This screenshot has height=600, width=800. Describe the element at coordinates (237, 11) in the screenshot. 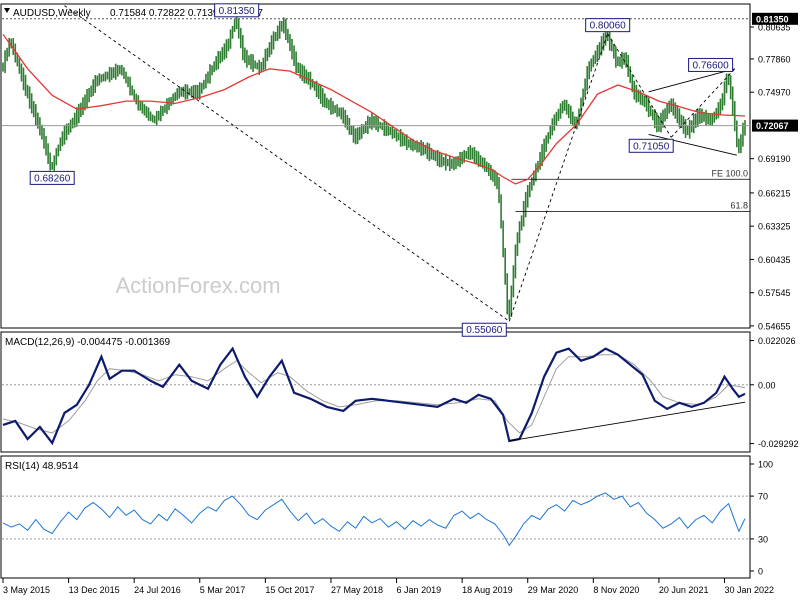

I see `price-label-text: 0.81350` at that location.